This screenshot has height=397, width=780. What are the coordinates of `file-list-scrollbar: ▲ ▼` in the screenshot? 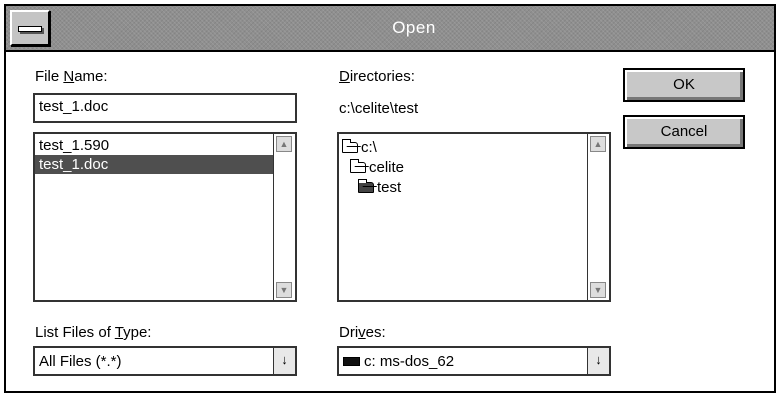 It's located at (284, 217).